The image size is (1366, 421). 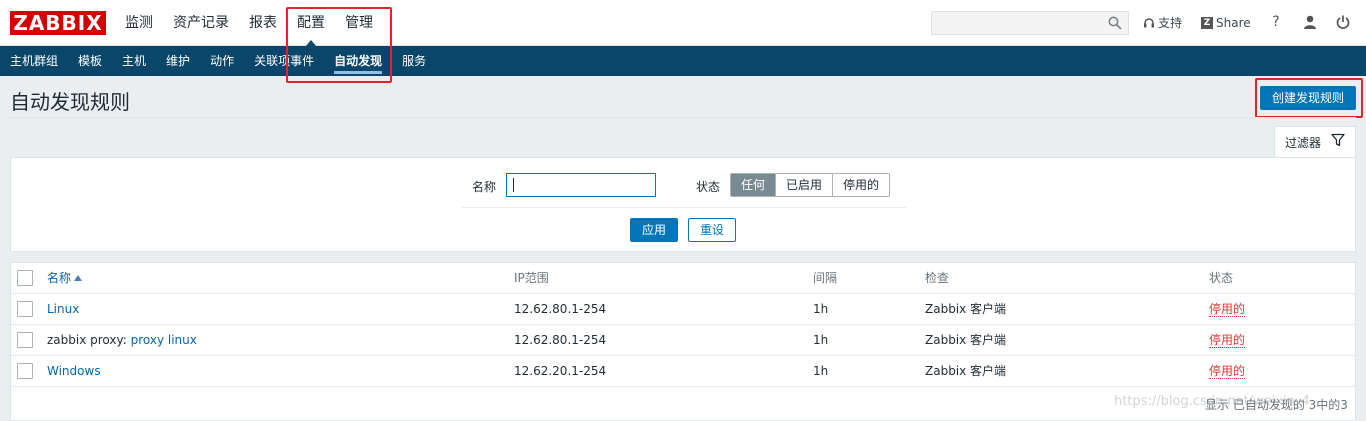 I want to click on rule-name-prefix: zabbix proxy:, so click(x=89, y=340).